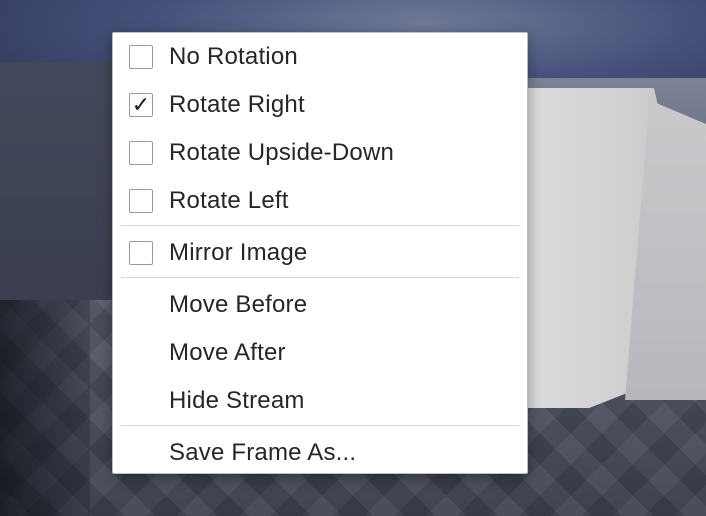  I want to click on checkbox-rotate-upside-down, so click(141, 153).